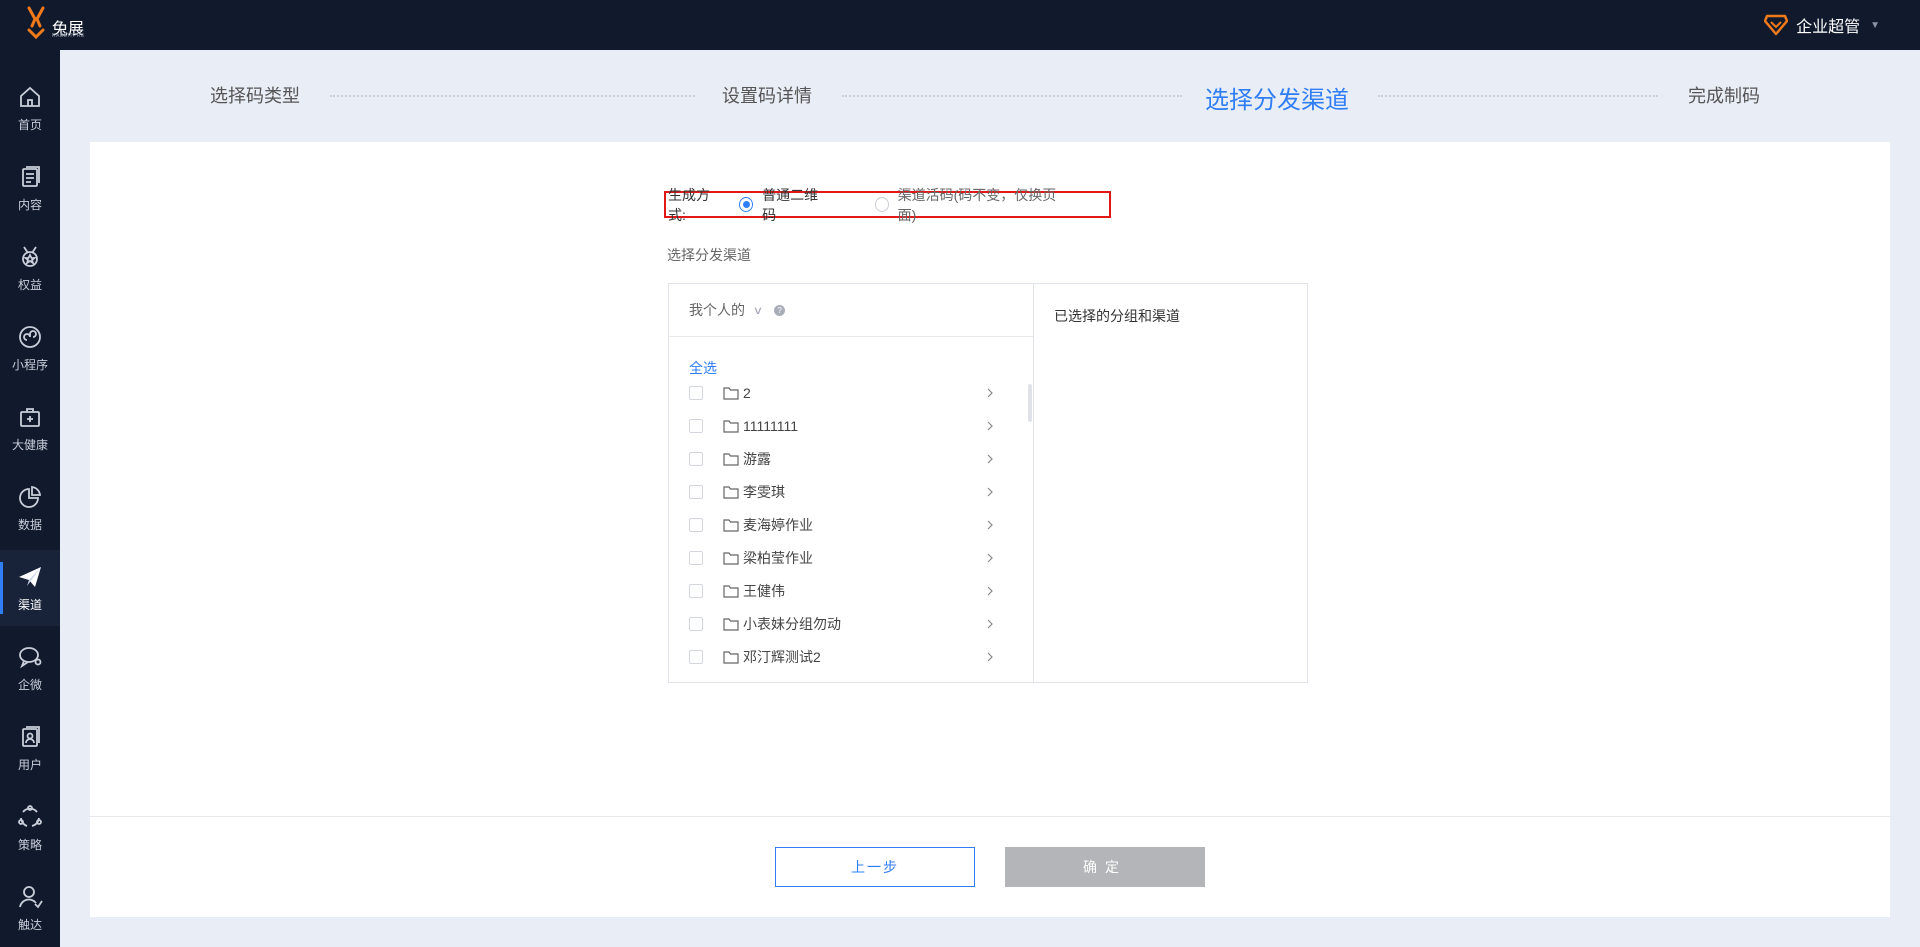  What do you see at coordinates (849, 590) in the screenshot?
I see `list-item: 王健伟` at bounding box center [849, 590].